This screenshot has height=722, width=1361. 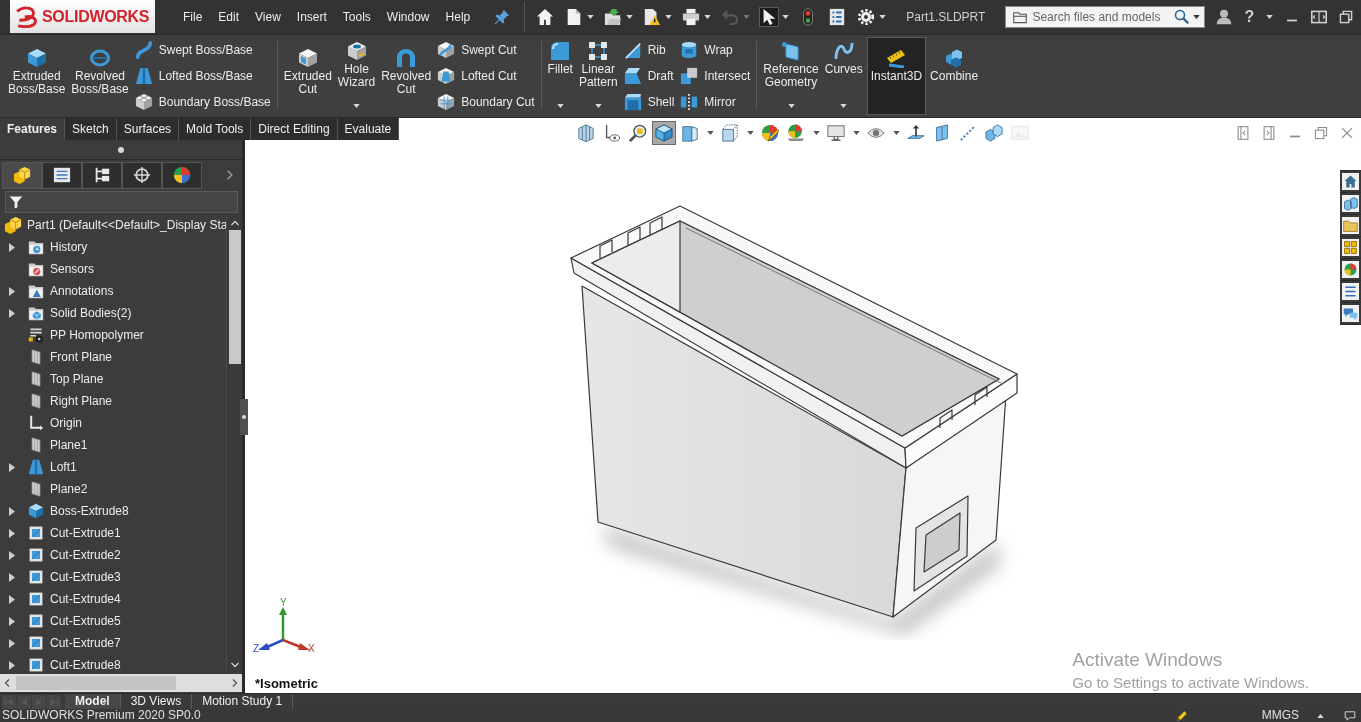 What do you see at coordinates (121, 202) in the screenshot?
I see `filter-field` at bounding box center [121, 202].